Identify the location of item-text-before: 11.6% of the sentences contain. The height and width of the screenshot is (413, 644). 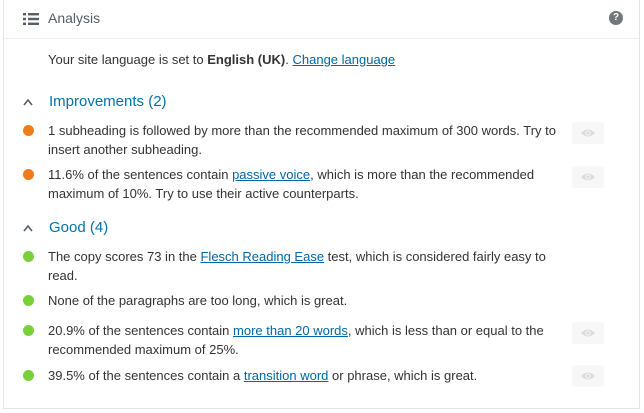
(140, 174).